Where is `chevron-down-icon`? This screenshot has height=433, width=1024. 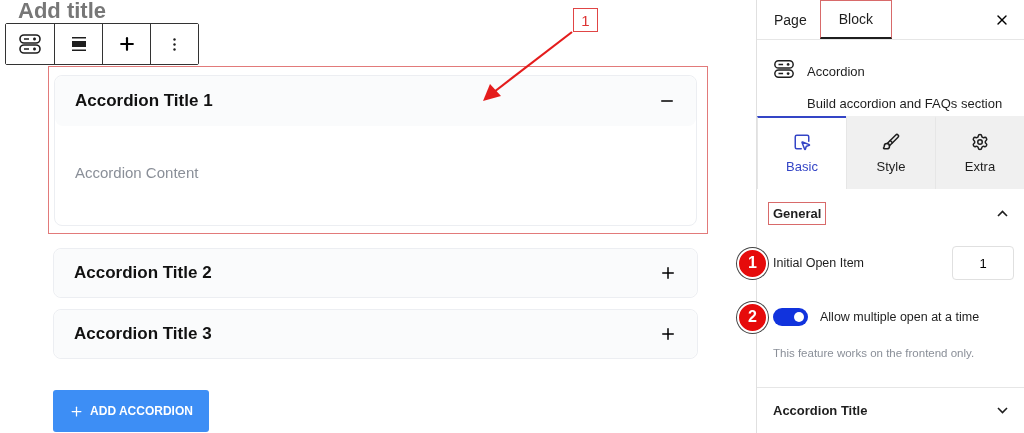
chevron-down-icon is located at coordinates (1002, 410).